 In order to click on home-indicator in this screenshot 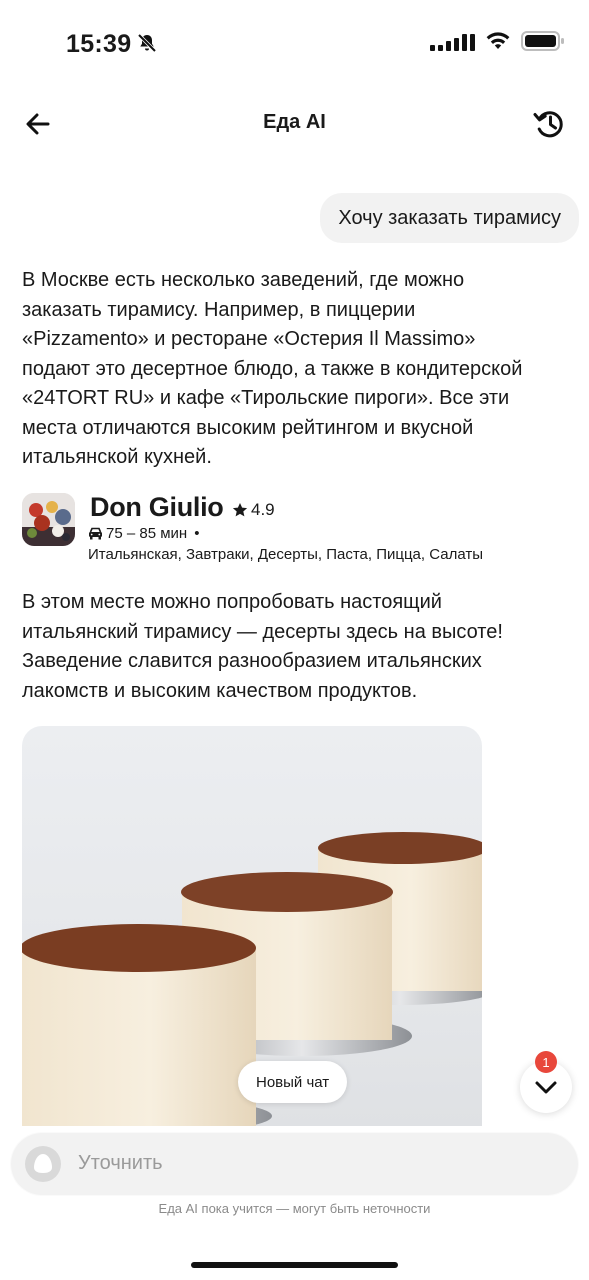, I will do `click(294, 1265)`.